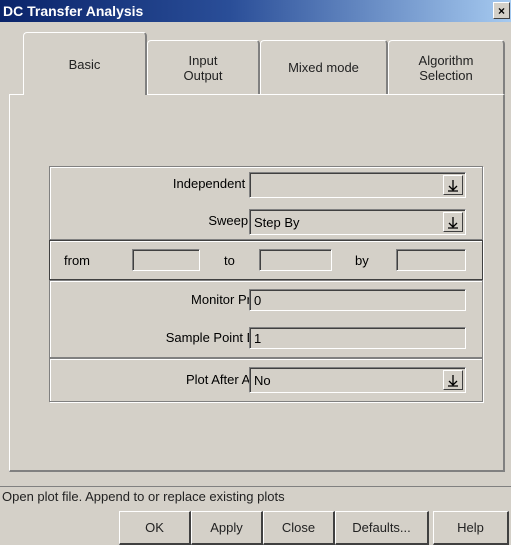 The height and width of the screenshot is (545, 511). What do you see at coordinates (431, 260) in the screenshot?
I see `by-input` at bounding box center [431, 260].